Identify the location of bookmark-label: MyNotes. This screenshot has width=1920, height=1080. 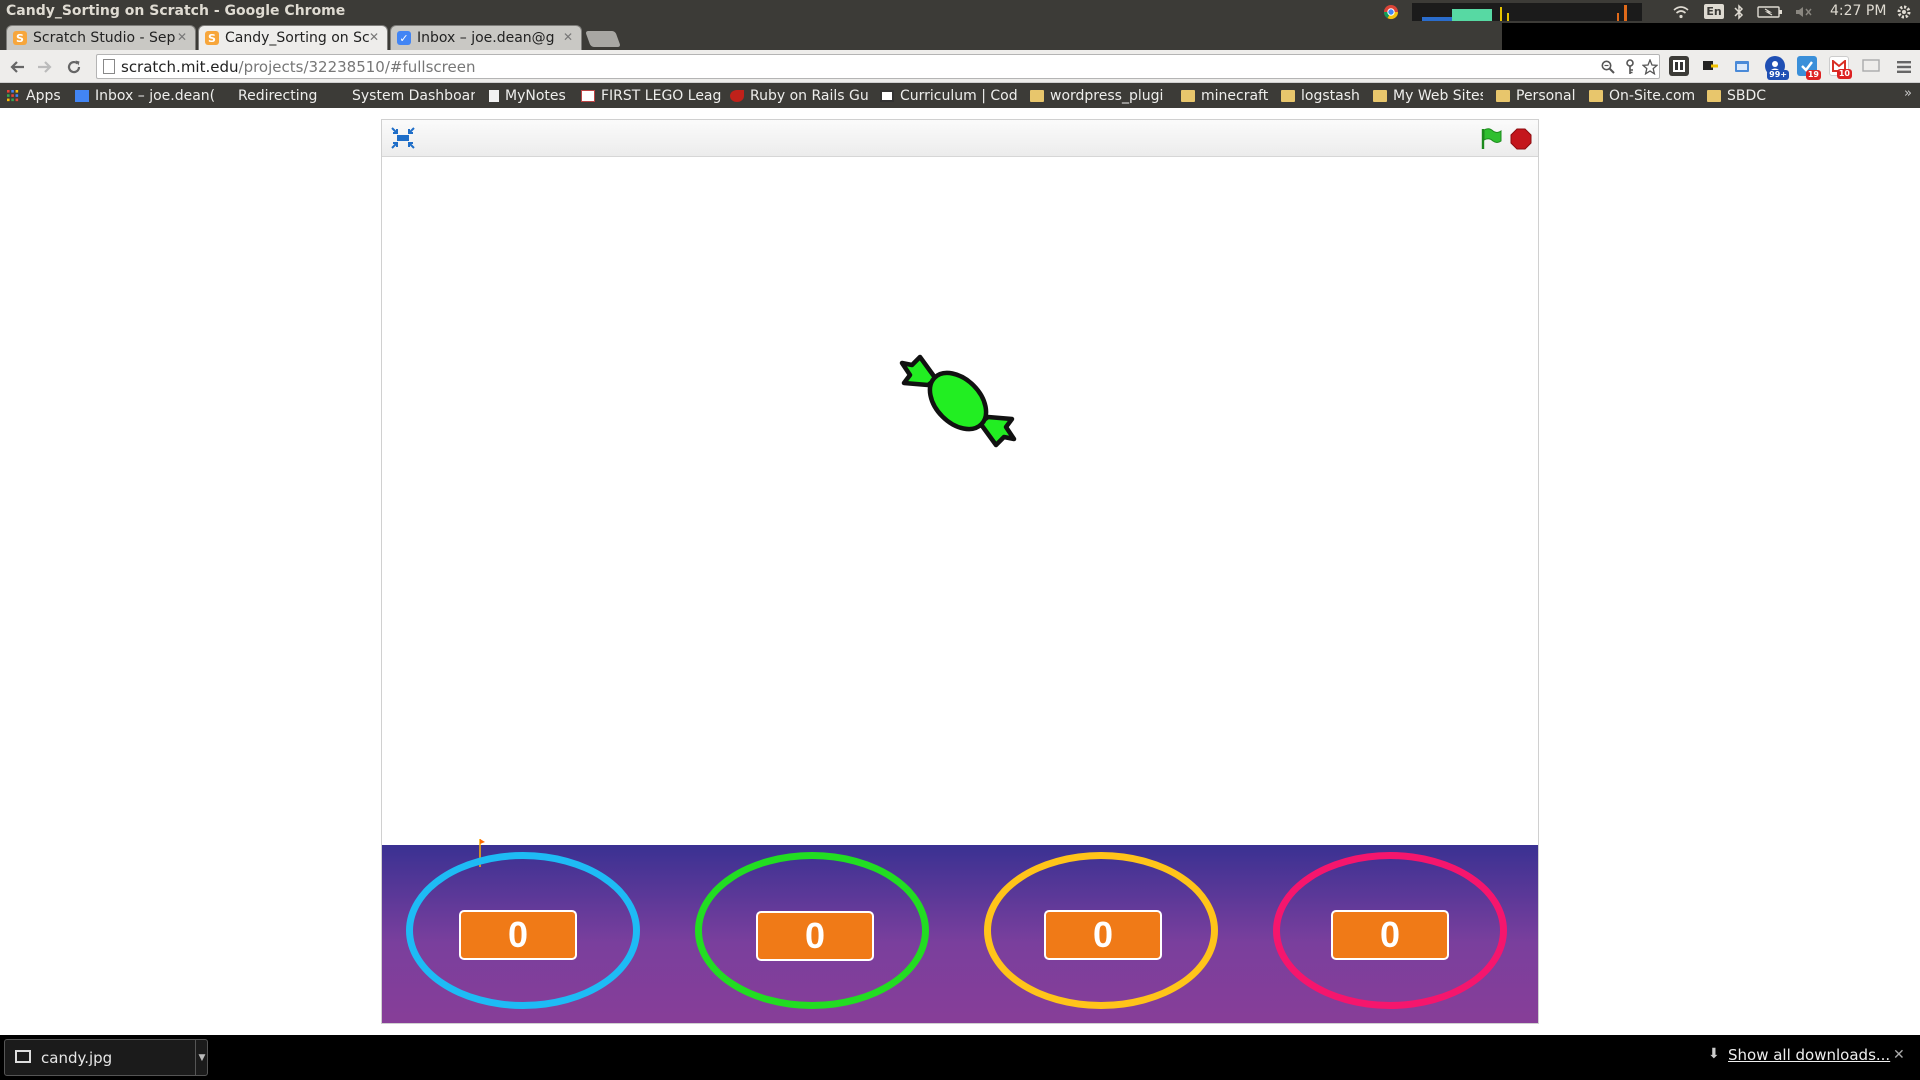
(535, 95).